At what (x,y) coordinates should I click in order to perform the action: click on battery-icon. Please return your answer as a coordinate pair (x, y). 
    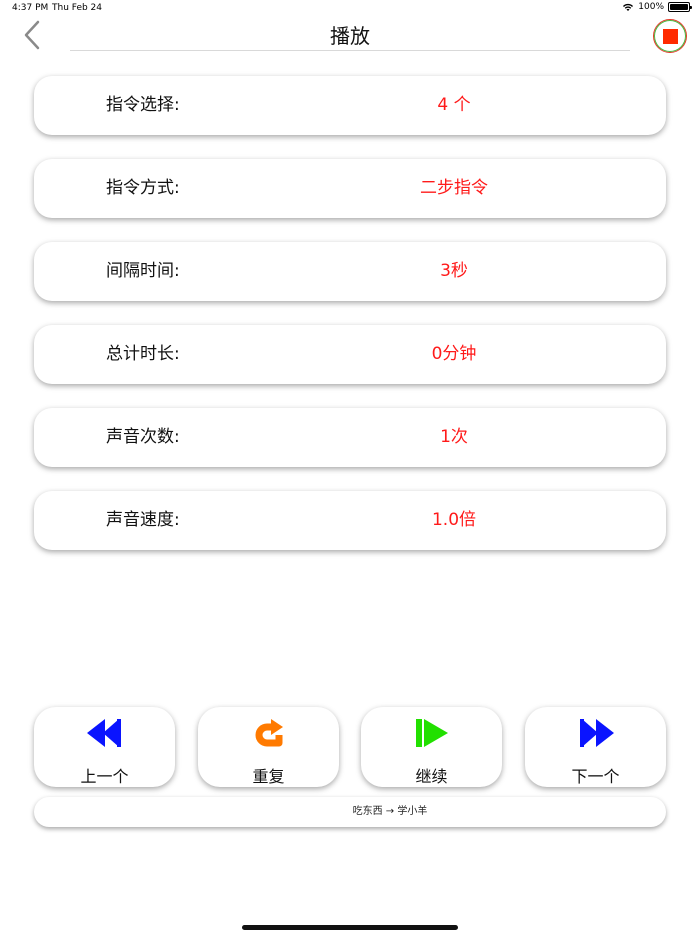
    Looking at the image, I should click on (680, 7).